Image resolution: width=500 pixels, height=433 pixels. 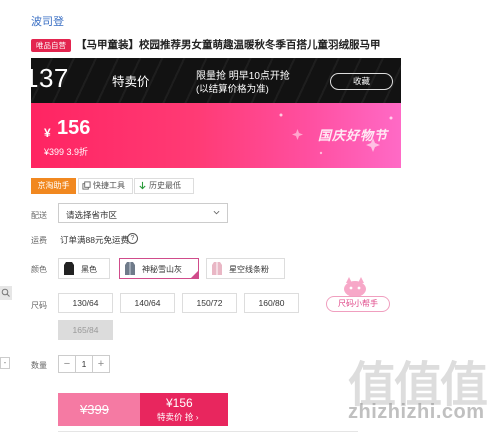 What do you see at coordinates (416, 412) in the screenshot?
I see `watermark-site: zhizhizhi.com` at bounding box center [416, 412].